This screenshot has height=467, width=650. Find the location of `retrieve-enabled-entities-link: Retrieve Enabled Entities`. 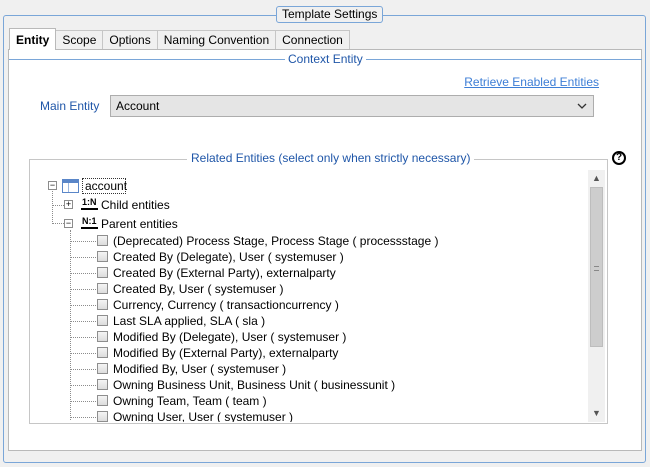

retrieve-enabled-entities-link: Retrieve Enabled Entities is located at coordinates (531, 82).